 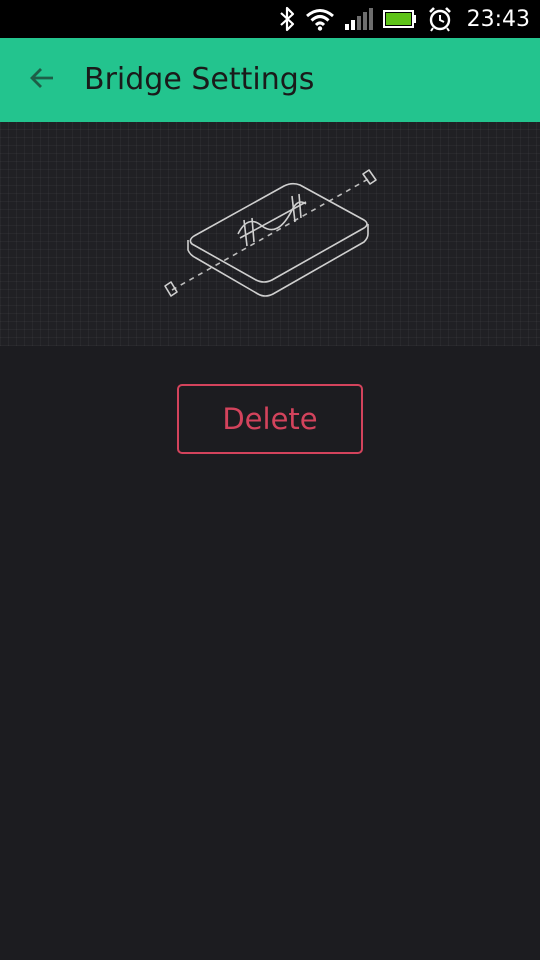 I want to click on status-icons: 23:43, so click(x=404, y=19).